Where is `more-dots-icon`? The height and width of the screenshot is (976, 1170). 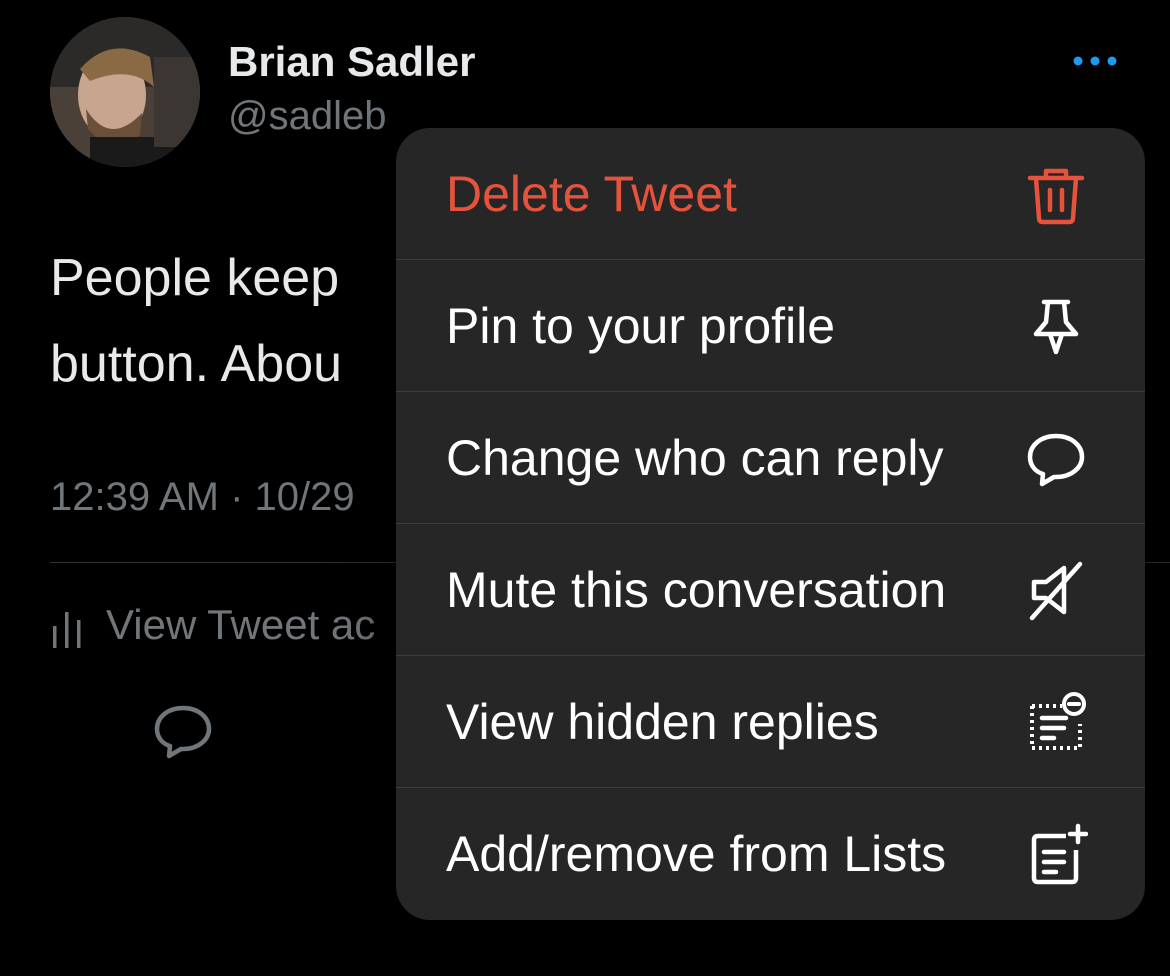 more-dots-icon is located at coordinates (1095, 61).